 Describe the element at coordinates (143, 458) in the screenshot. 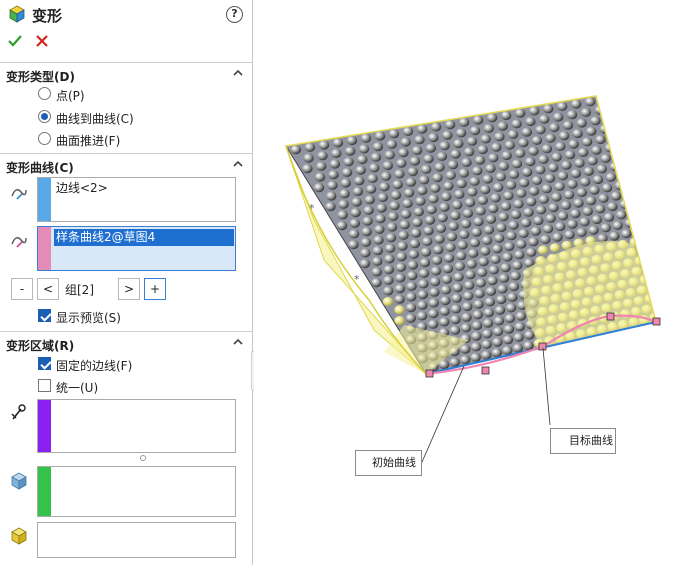

I see `resize-handle` at that location.